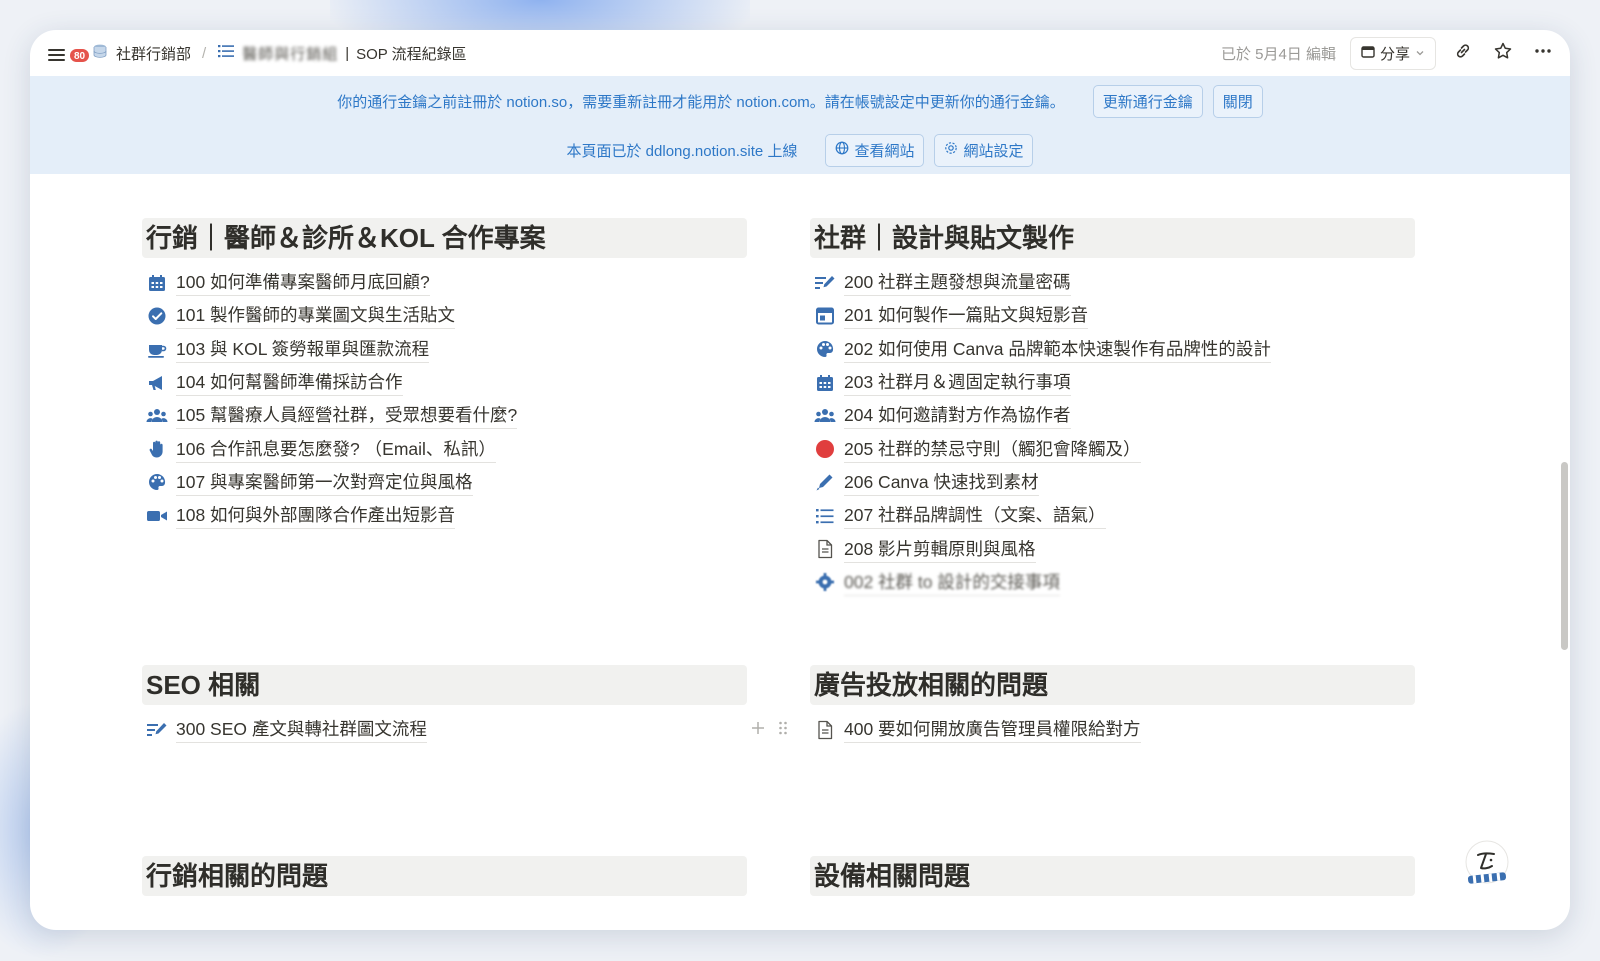 This screenshot has height=961, width=1600. Describe the element at coordinates (1112, 582) in the screenshot. I see `list-item: 002 社群 to 設計的交接事項` at that location.